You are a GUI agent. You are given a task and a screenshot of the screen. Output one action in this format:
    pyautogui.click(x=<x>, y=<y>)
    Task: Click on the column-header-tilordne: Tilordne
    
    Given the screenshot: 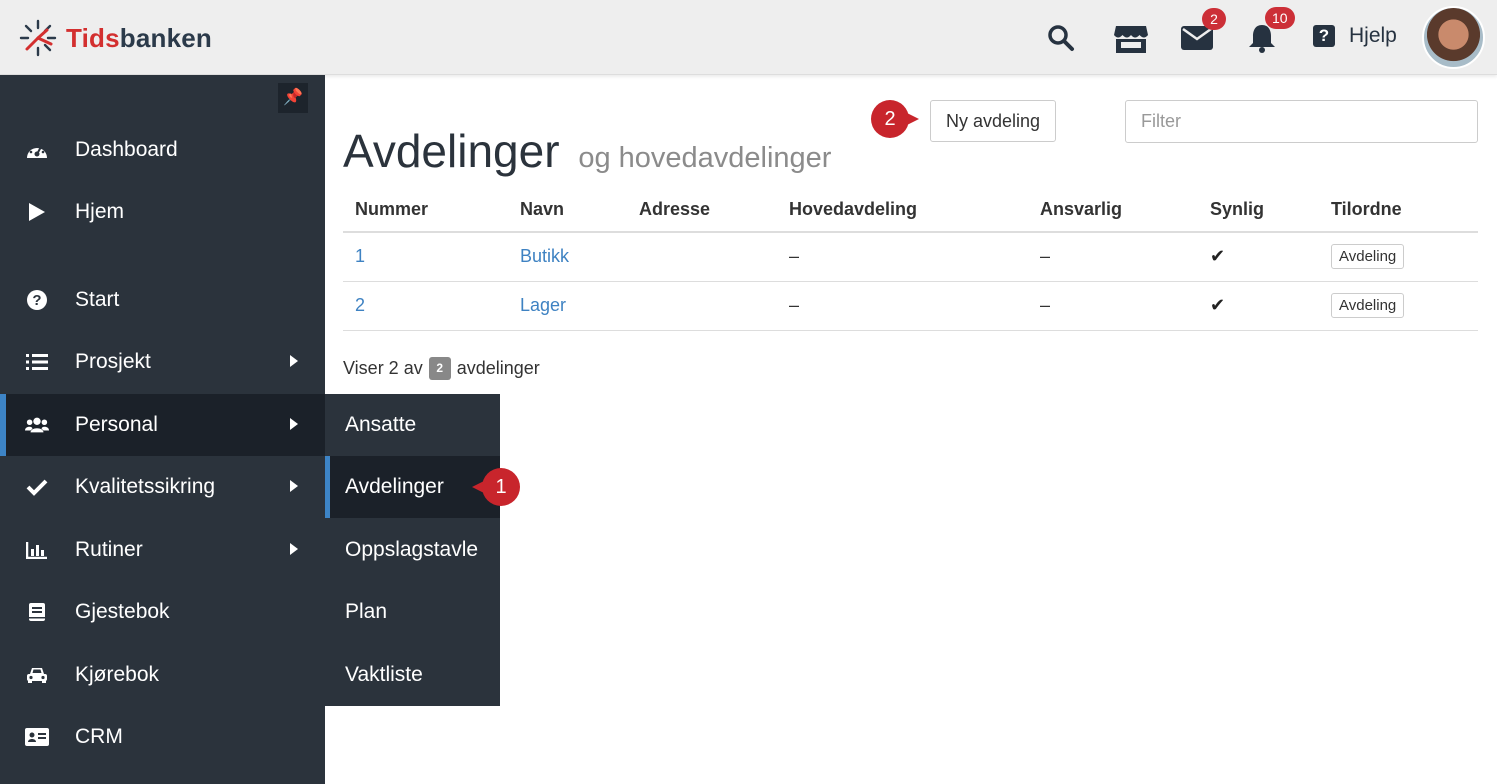 What is the action you would take?
    pyautogui.click(x=1398, y=210)
    